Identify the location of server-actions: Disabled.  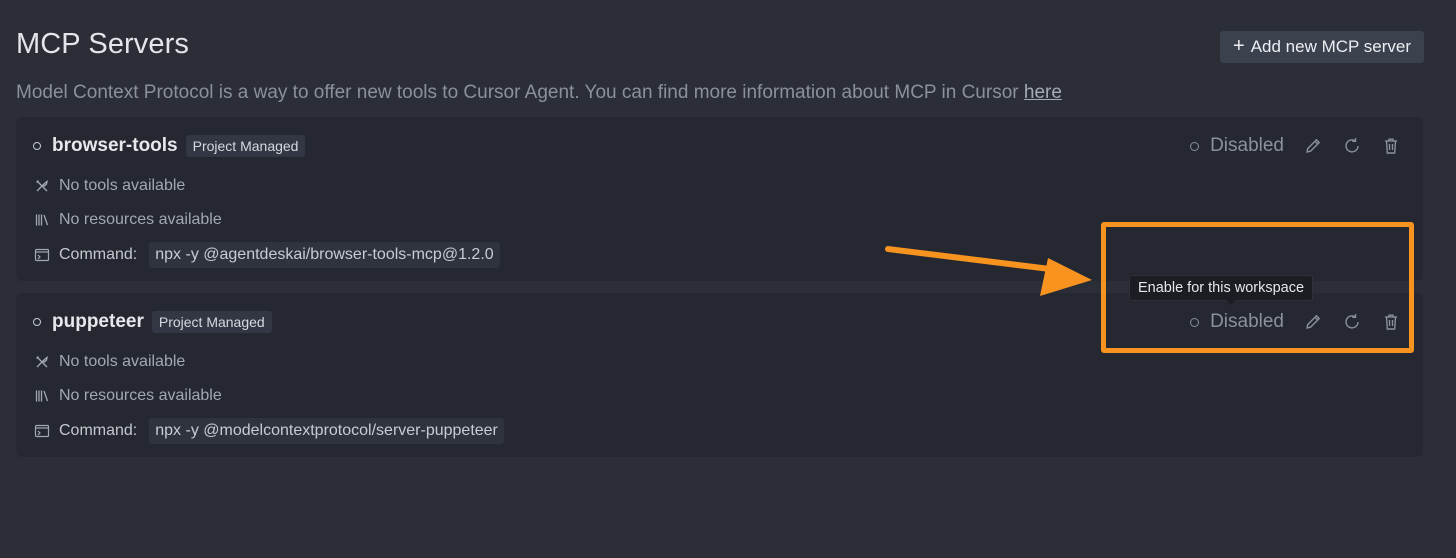
(1295, 146).